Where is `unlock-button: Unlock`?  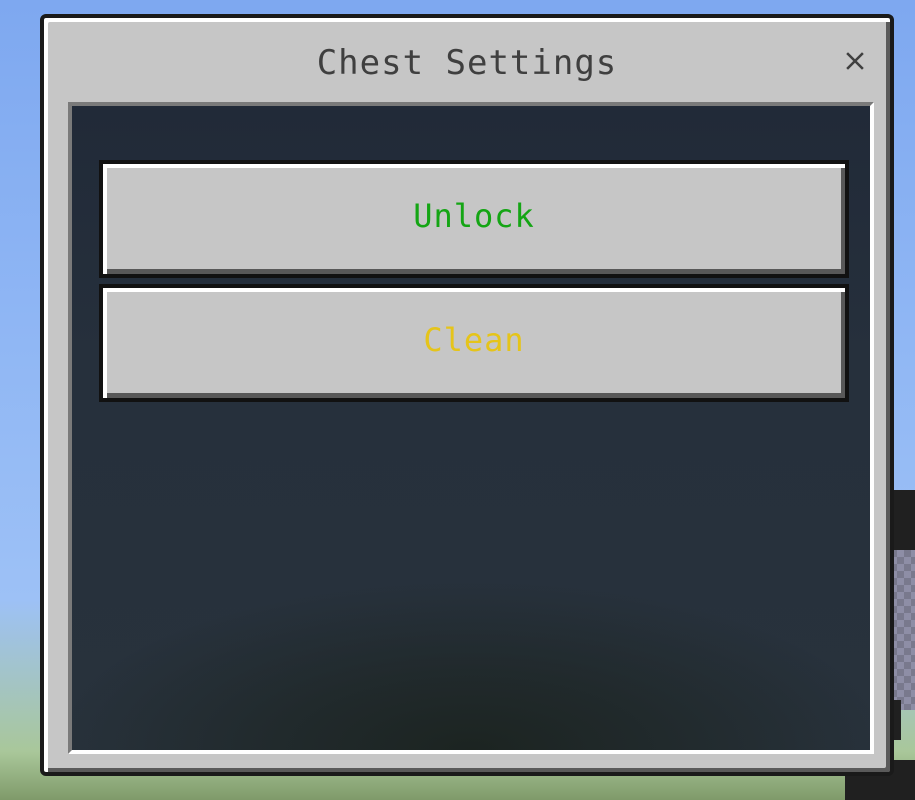 unlock-button: Unlock is located at coordinates (474, 219).